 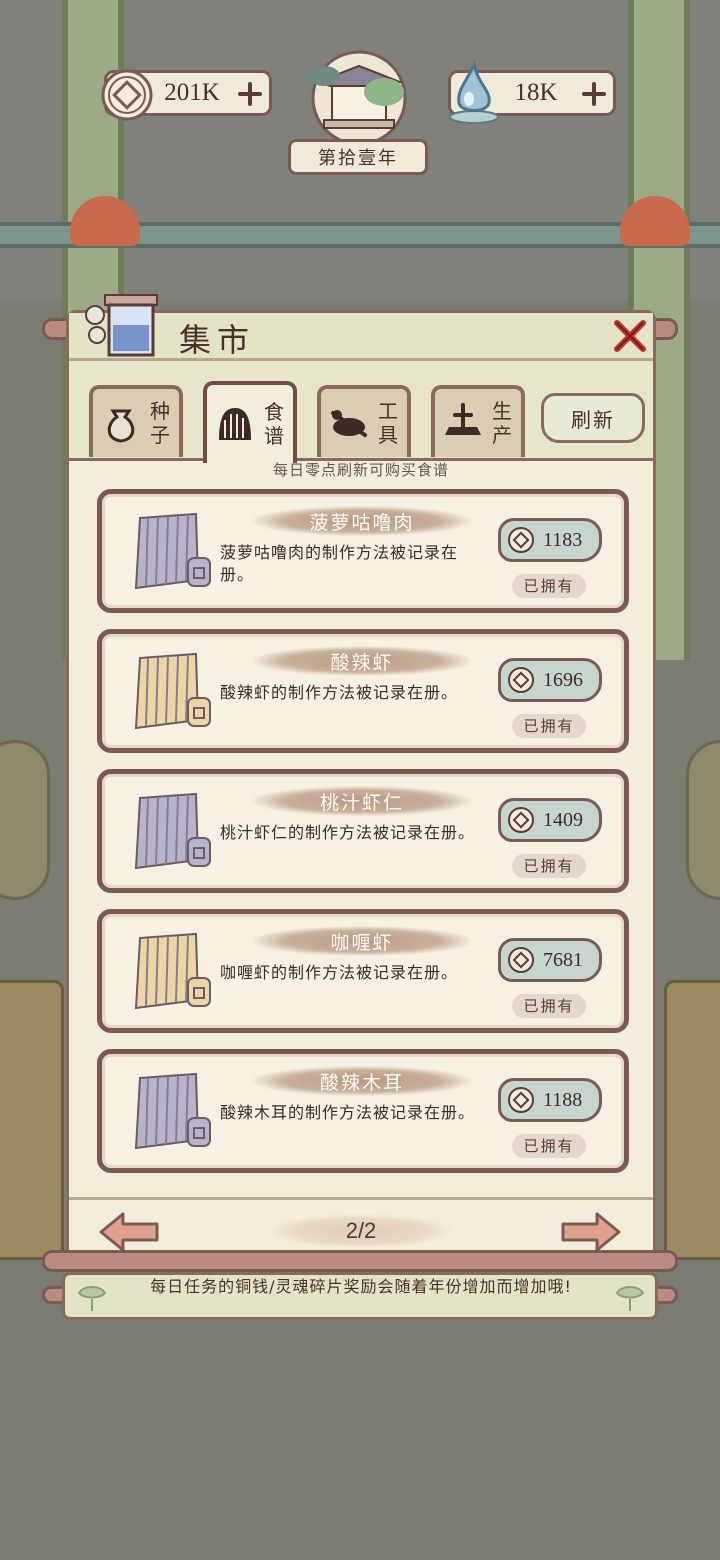 I want to click on soul-counter: 18K, so click(x=532, y=92).